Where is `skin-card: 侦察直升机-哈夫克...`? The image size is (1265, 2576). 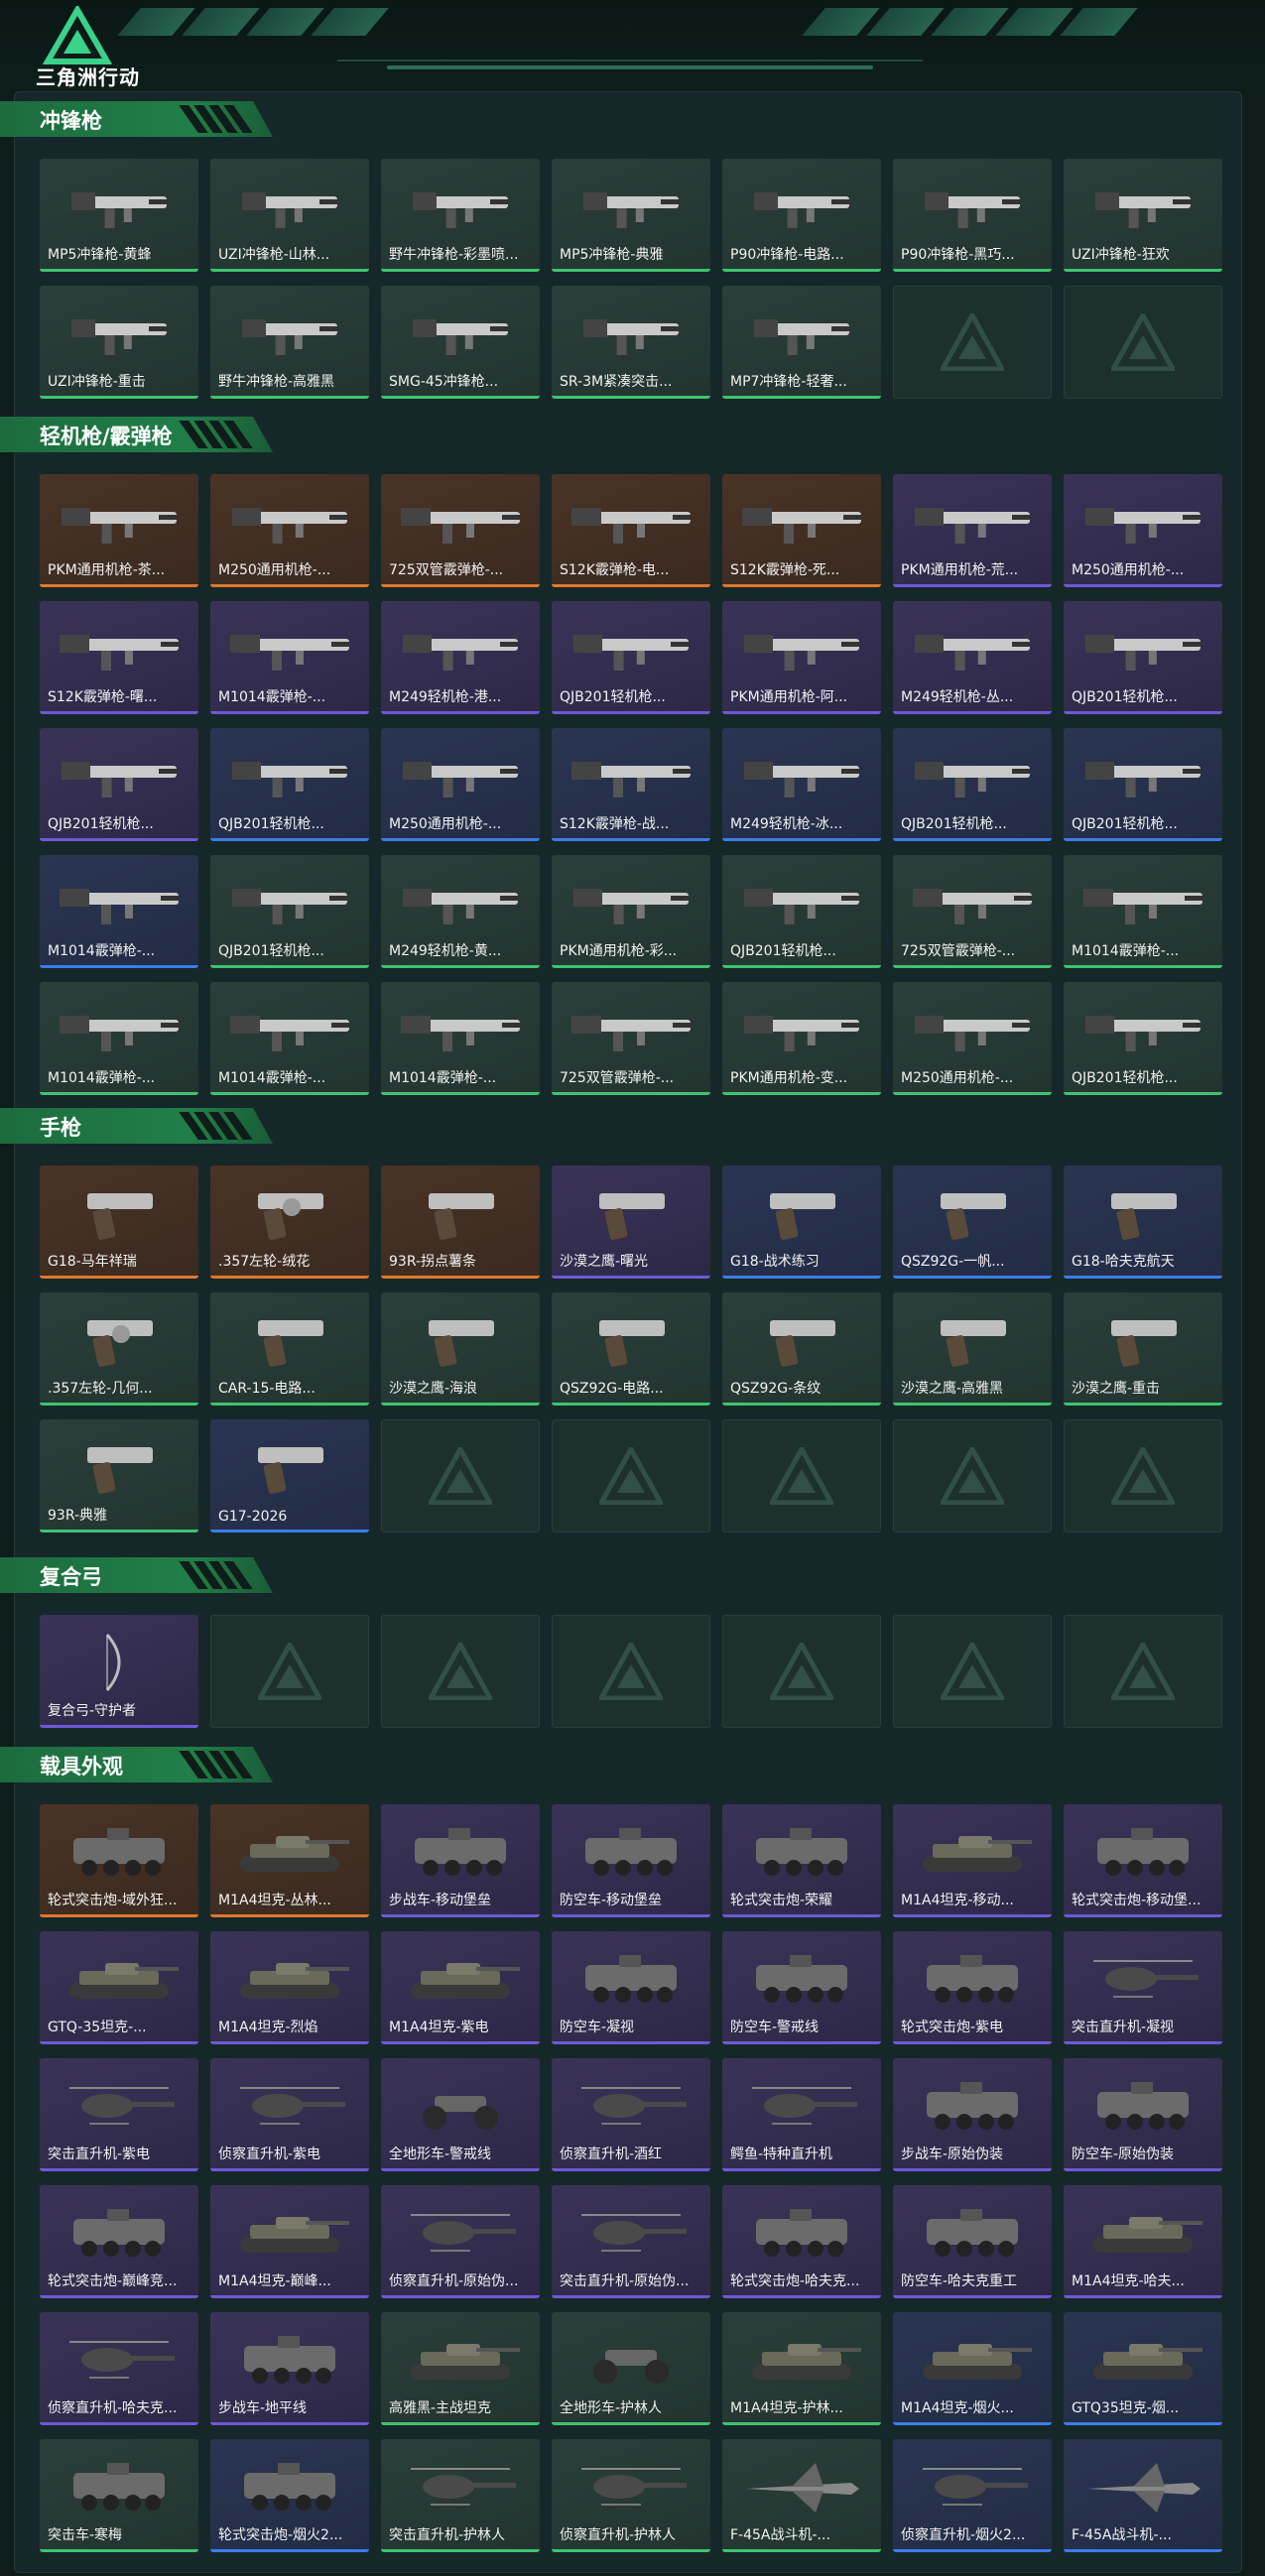
skin-card: 侦察直升机-哈夫克... is located at coordinates (119, 2368).